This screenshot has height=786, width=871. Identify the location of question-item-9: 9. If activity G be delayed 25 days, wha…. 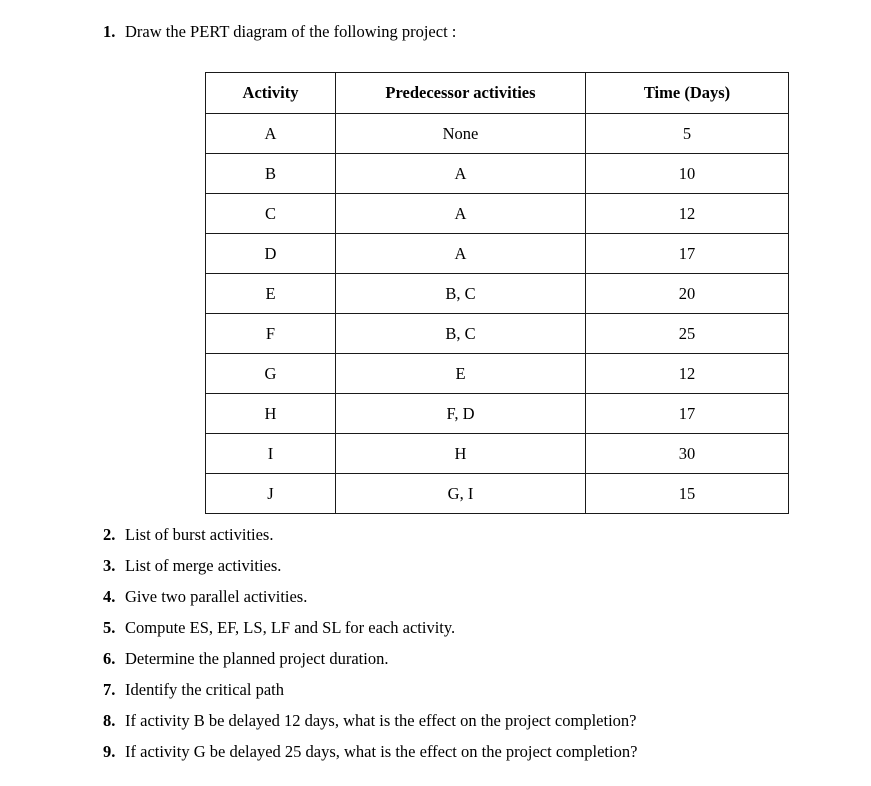
(370, 752).